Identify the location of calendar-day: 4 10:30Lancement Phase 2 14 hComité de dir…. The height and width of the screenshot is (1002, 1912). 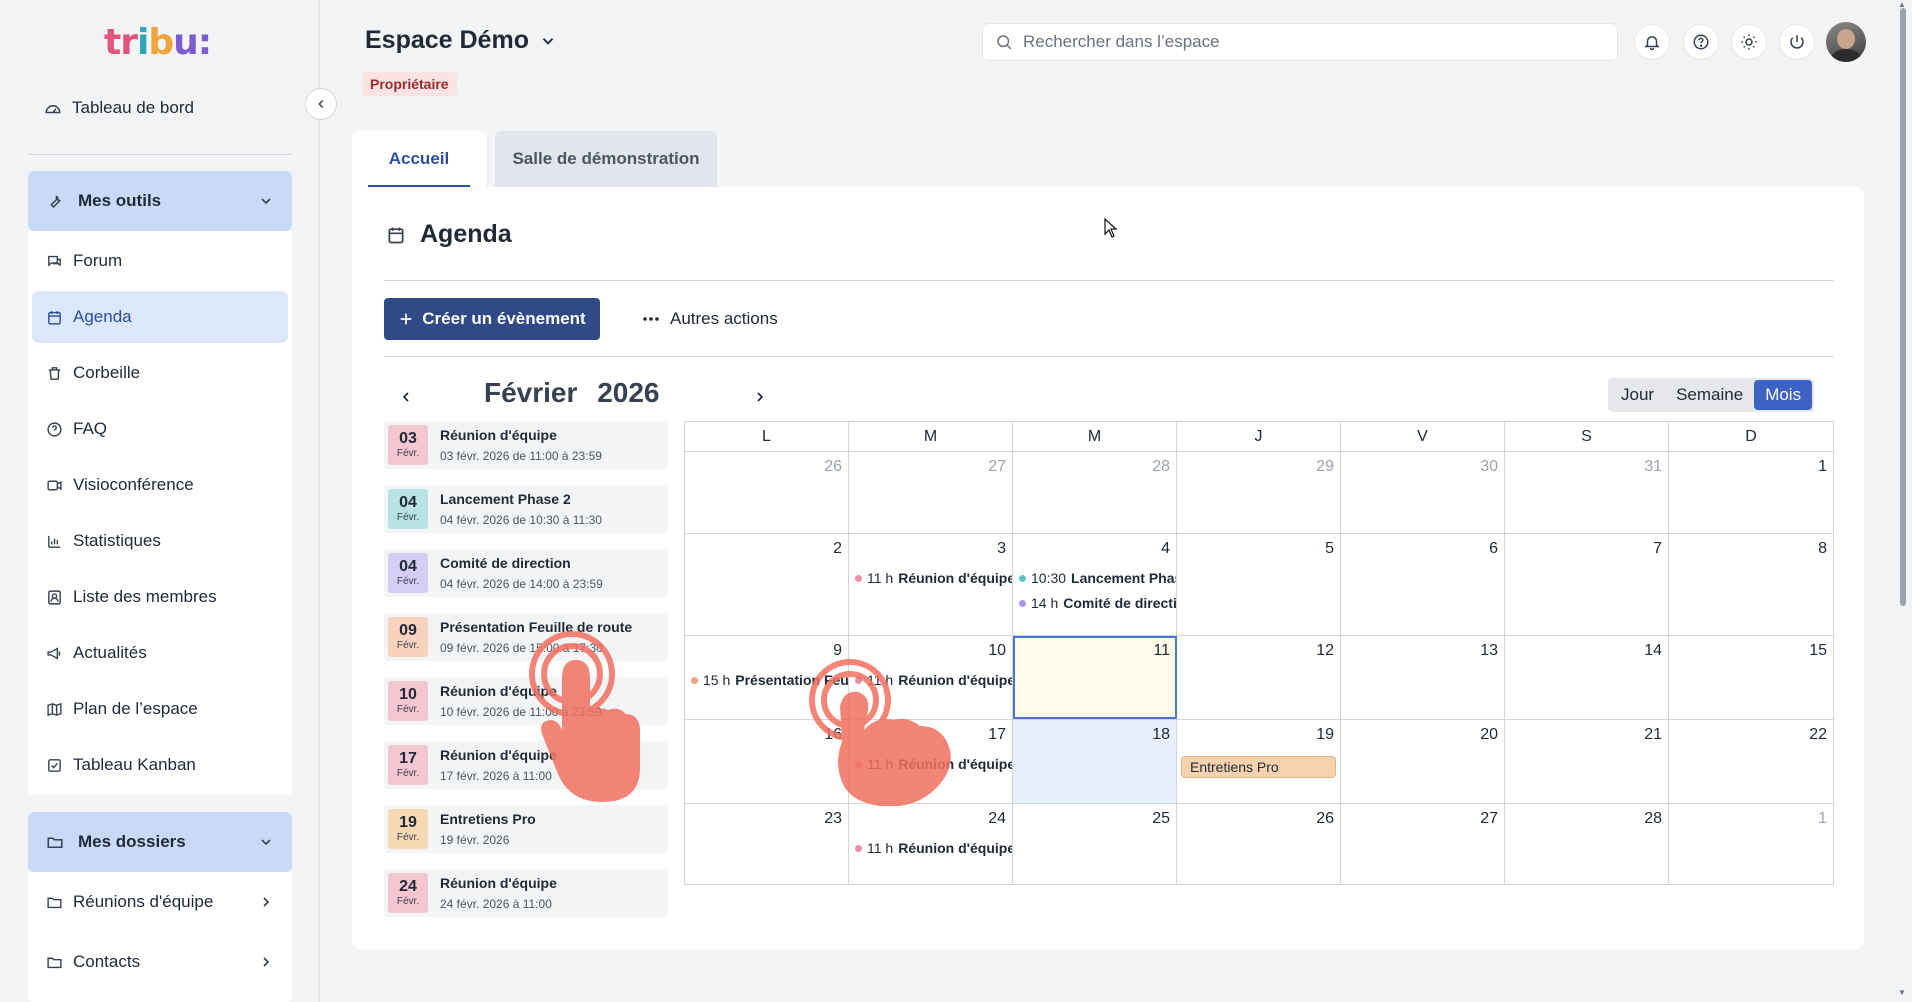
(1095, 584).